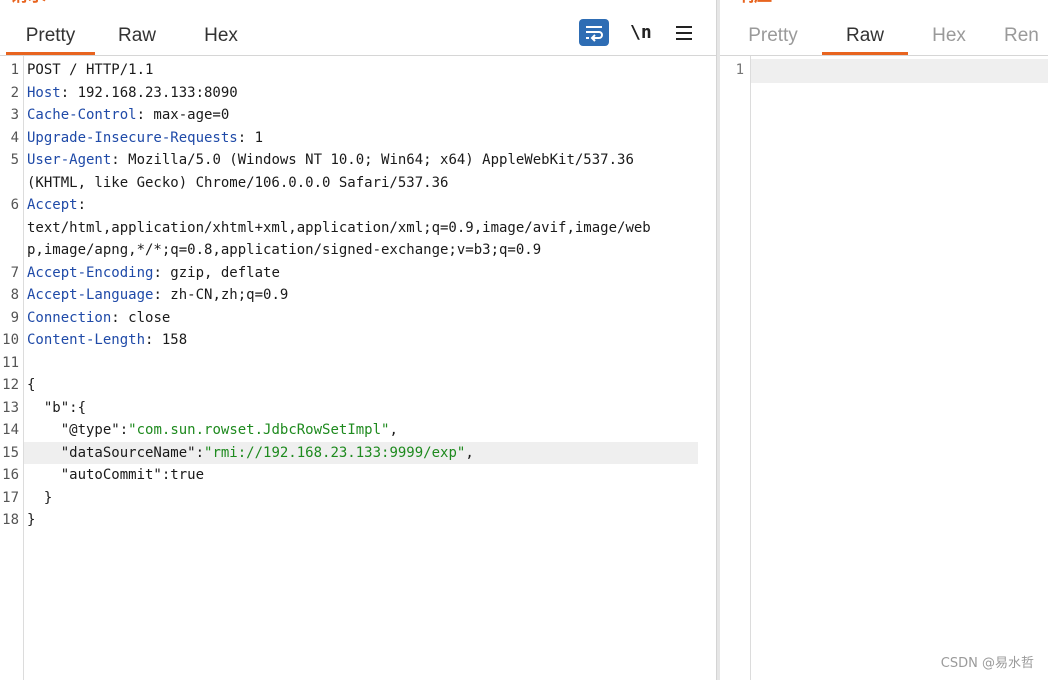 The height and width of the screenshot is (680, 1048). I want to click on code-line-header: Accept:, so click(362, 205).